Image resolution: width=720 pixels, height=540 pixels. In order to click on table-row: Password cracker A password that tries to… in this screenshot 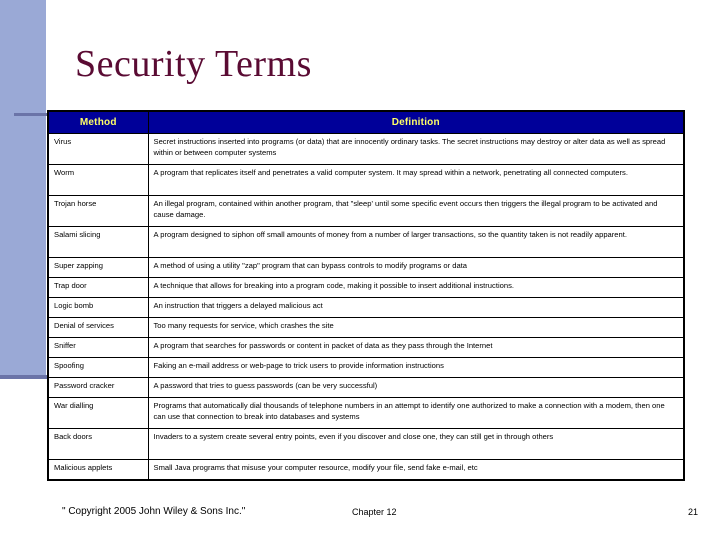, I will do `click(366, 387)`.